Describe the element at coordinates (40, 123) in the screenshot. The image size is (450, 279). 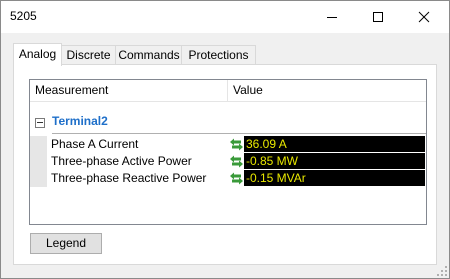
I see `collapse-icon` at that location.